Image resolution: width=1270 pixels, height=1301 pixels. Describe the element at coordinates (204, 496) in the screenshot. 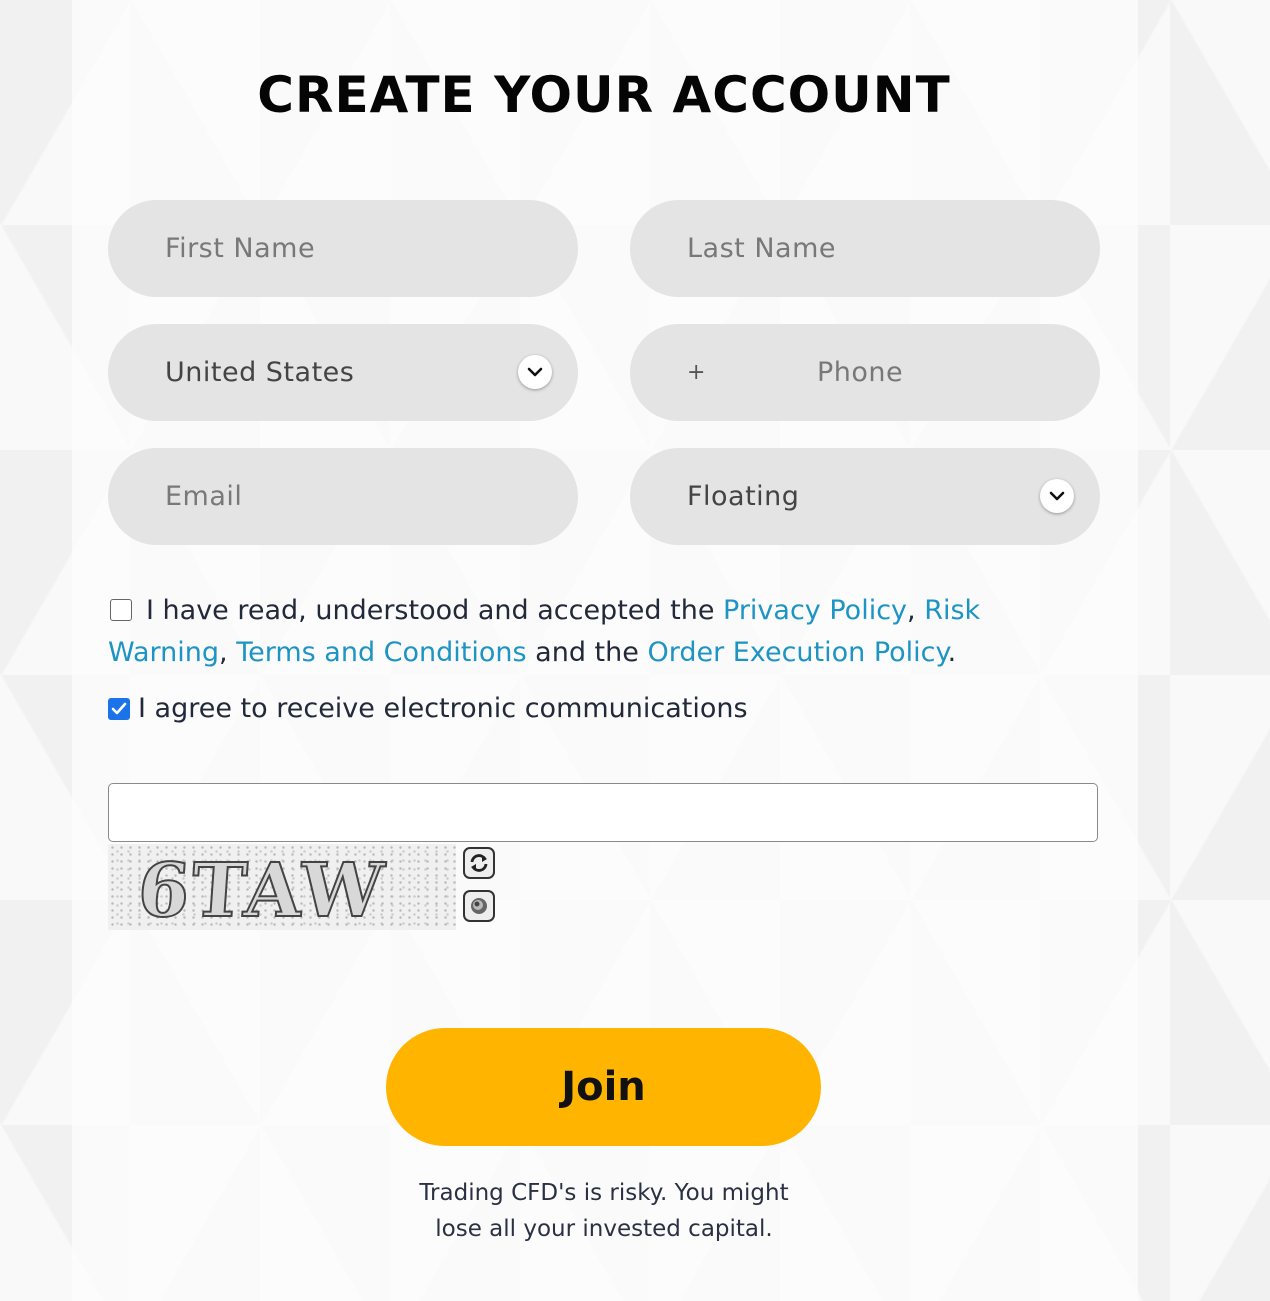

I see `email-placeholder: Email` at that location.